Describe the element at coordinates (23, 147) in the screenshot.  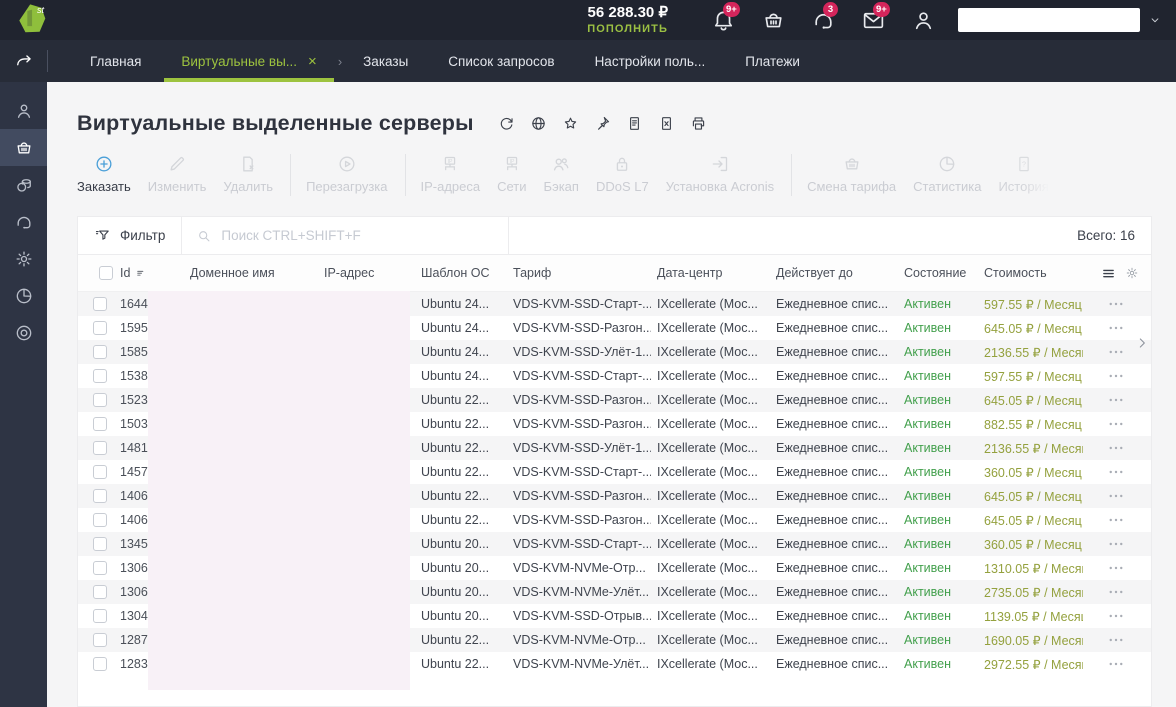
I see `sidebar-item-services` at that location.